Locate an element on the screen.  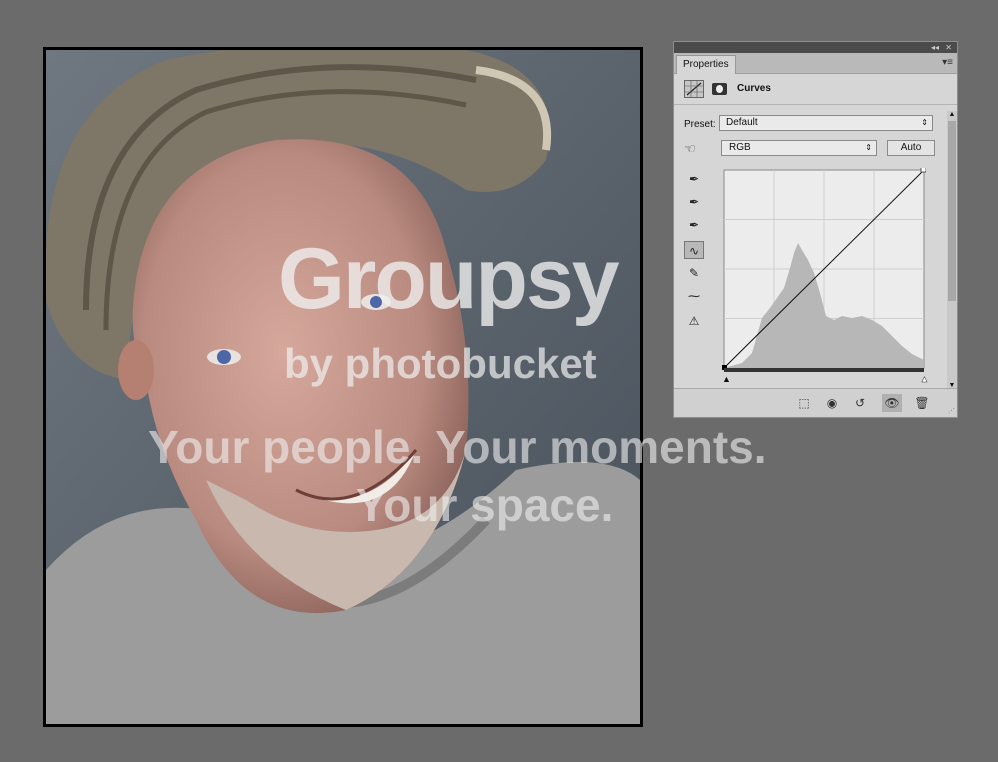
curves-adjustment-icon is located at coordinates (694, 89).